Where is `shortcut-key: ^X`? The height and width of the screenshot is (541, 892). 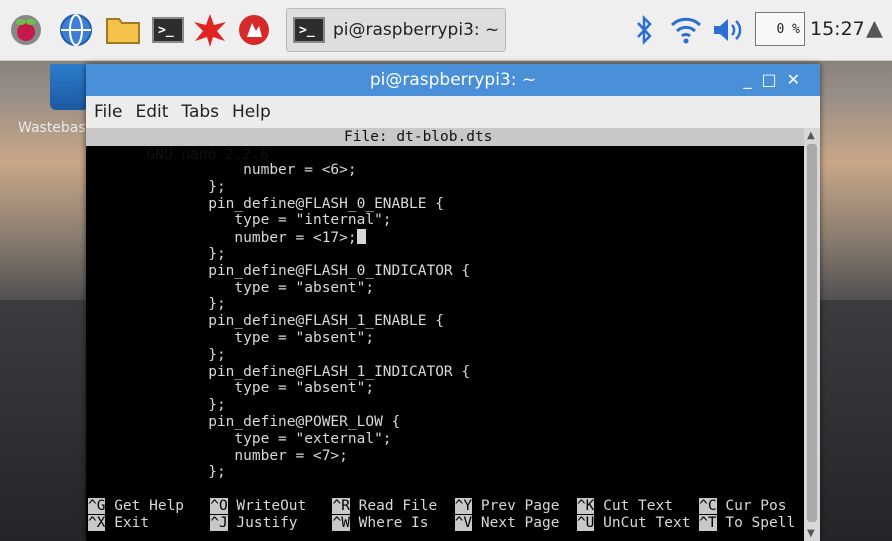
shortcut-key: ^X is located at coordinates (97, 523).